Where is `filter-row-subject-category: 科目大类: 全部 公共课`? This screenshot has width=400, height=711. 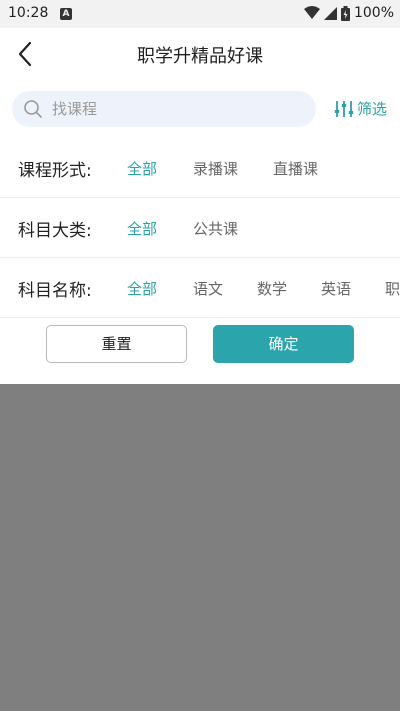
filter-row-subject-category: 科目大类: 全部 公共课 is located at coordinates (200, 228).